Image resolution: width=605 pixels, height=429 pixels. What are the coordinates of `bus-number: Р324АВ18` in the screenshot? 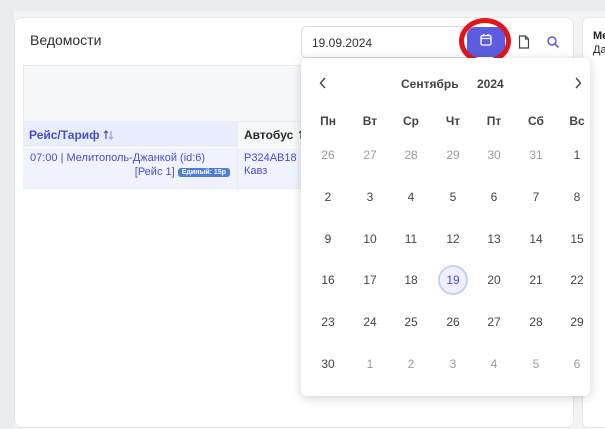 It's located at (270, 158).